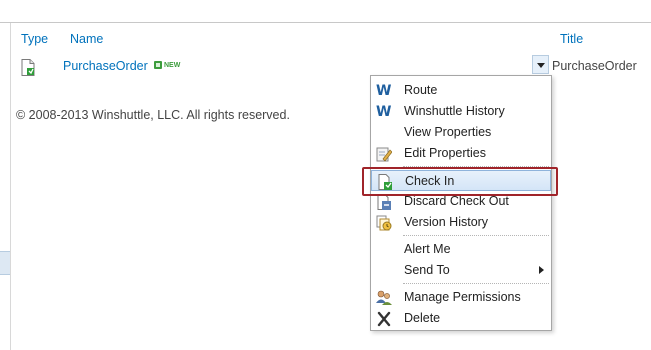 The image size is (651, 350). I want to click on checked-out-document-icon, so click(28, 69).